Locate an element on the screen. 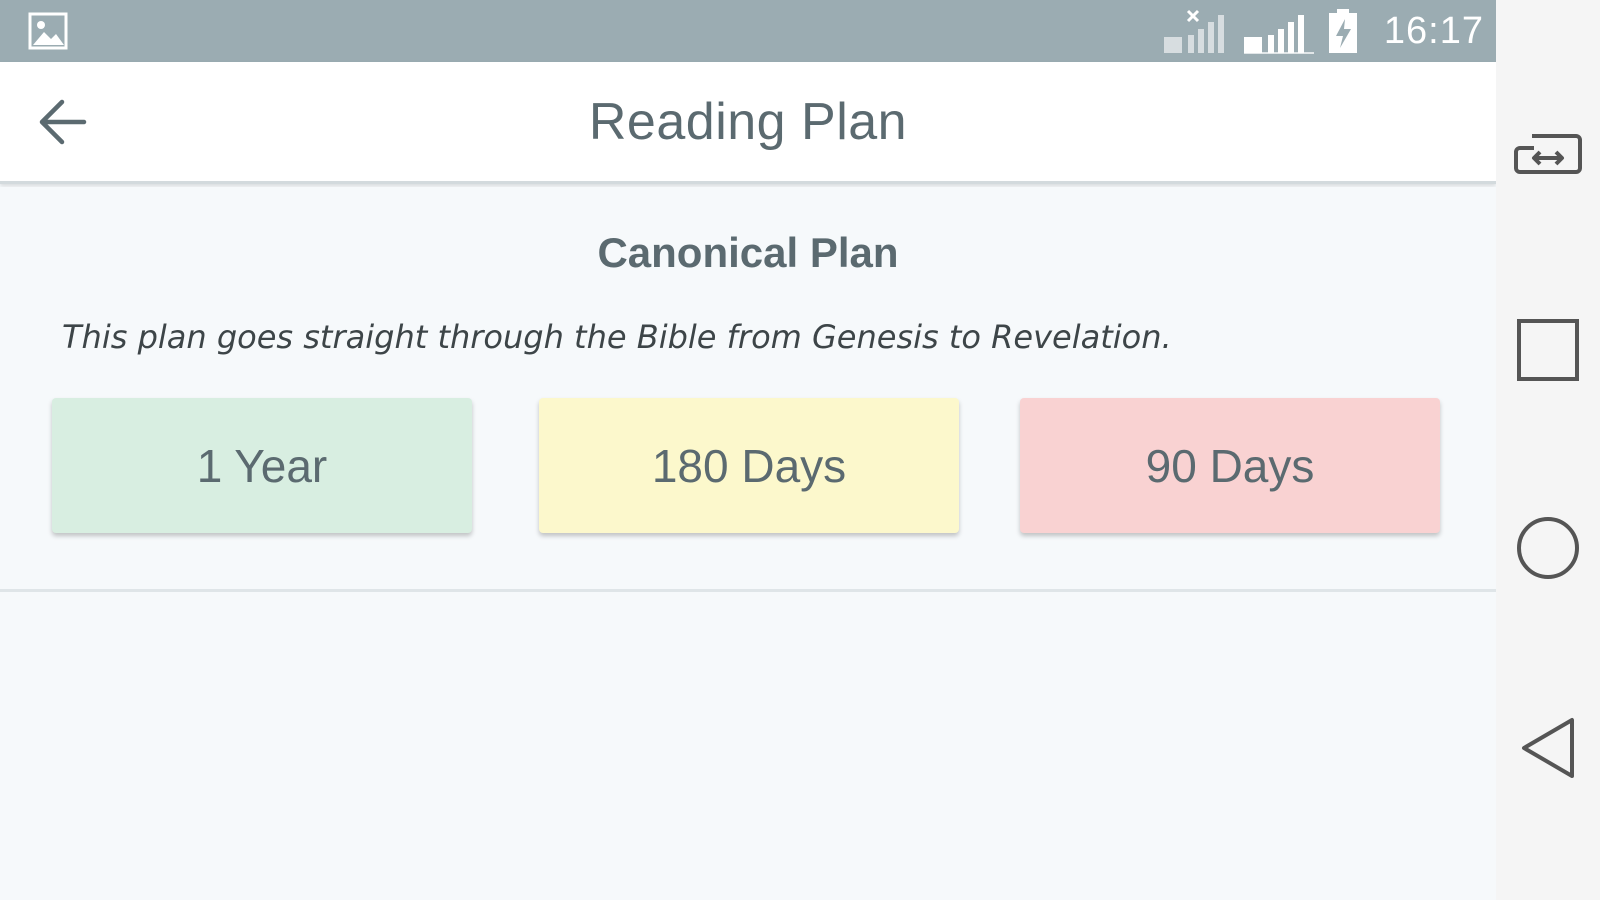 The image size is (1600, 900). home-icon is located at coordinates (1548, 548).